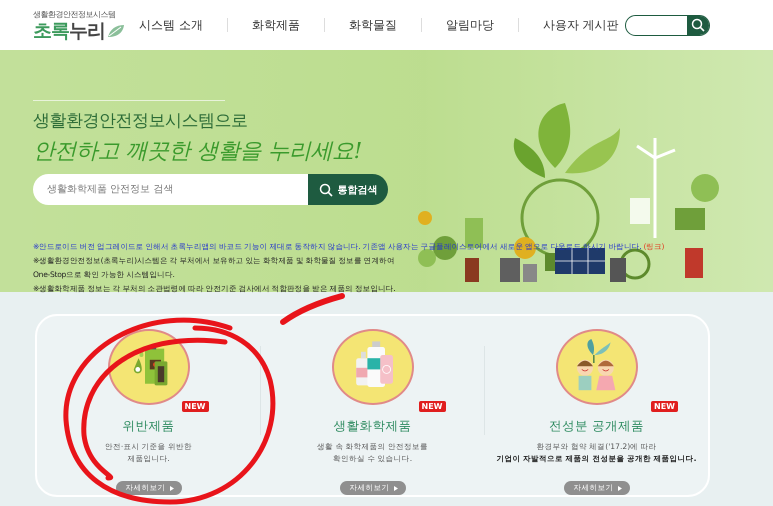 This screenshot has height=506, width=773. I want to click on card-title: 위반제품, so click(148, 425).